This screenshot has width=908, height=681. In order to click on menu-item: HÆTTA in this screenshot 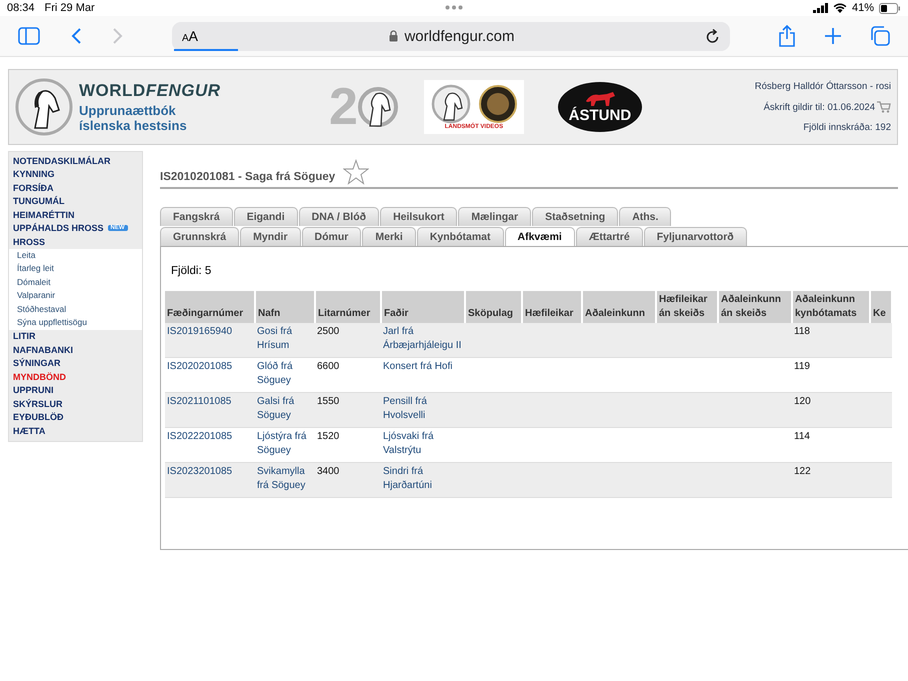, I will do `click(29, 431)`.